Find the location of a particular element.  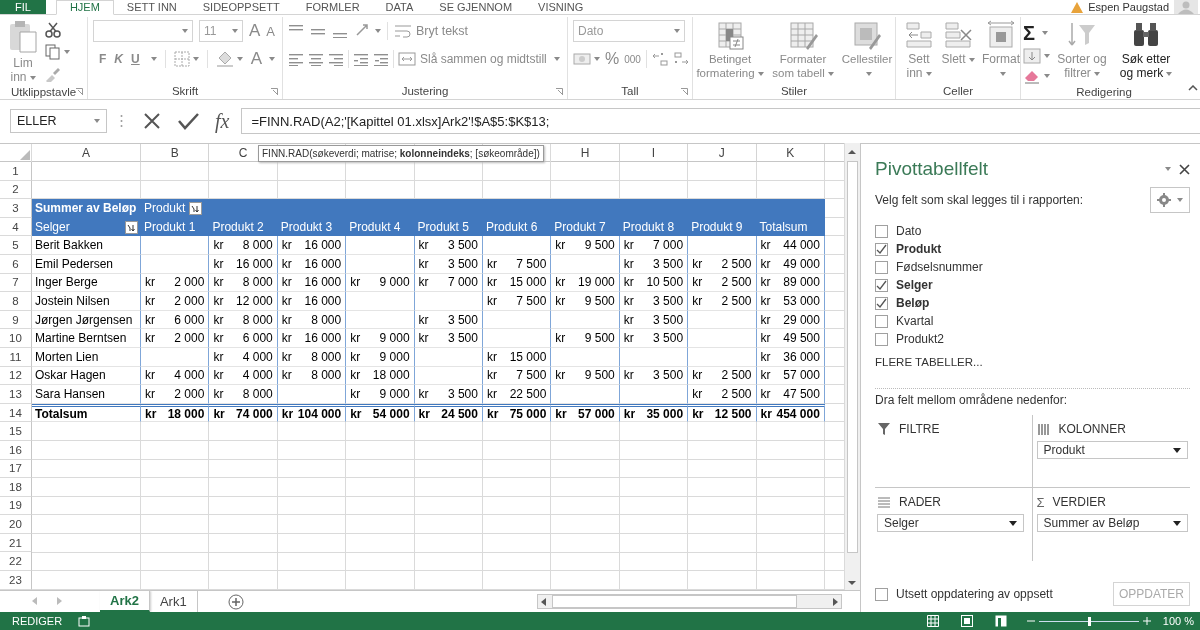

scissors-icon is located at coordinates (53, 30).